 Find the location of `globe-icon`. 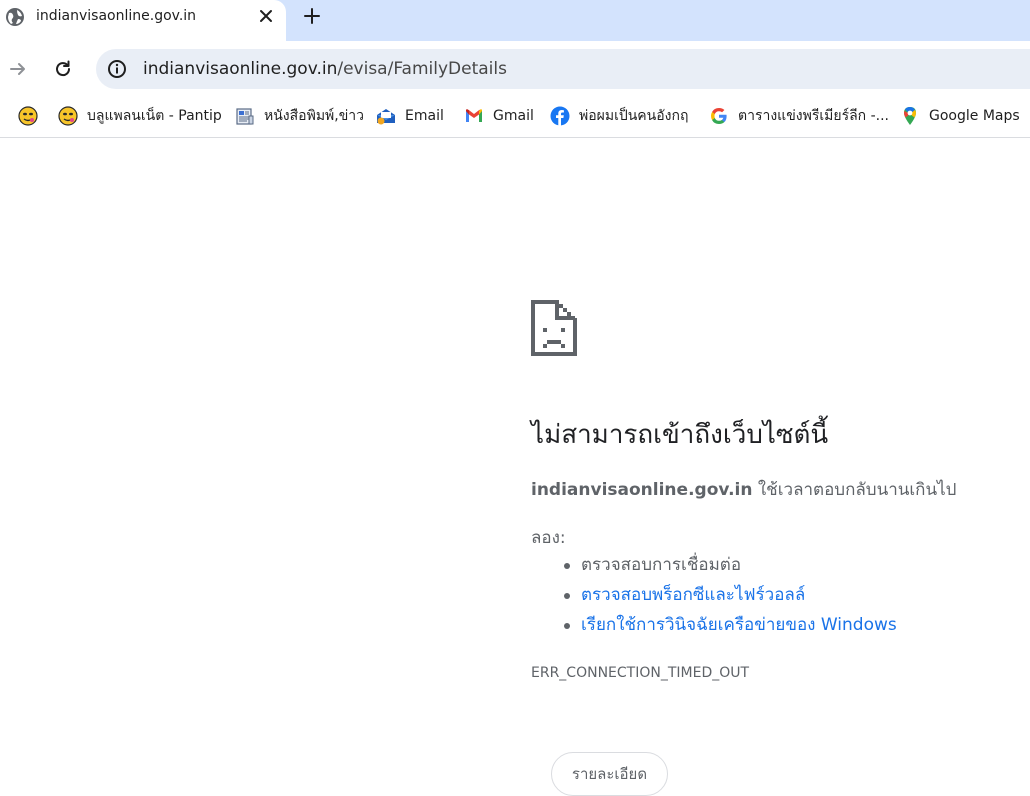

globe-icon is located at coordinates (15, 17).